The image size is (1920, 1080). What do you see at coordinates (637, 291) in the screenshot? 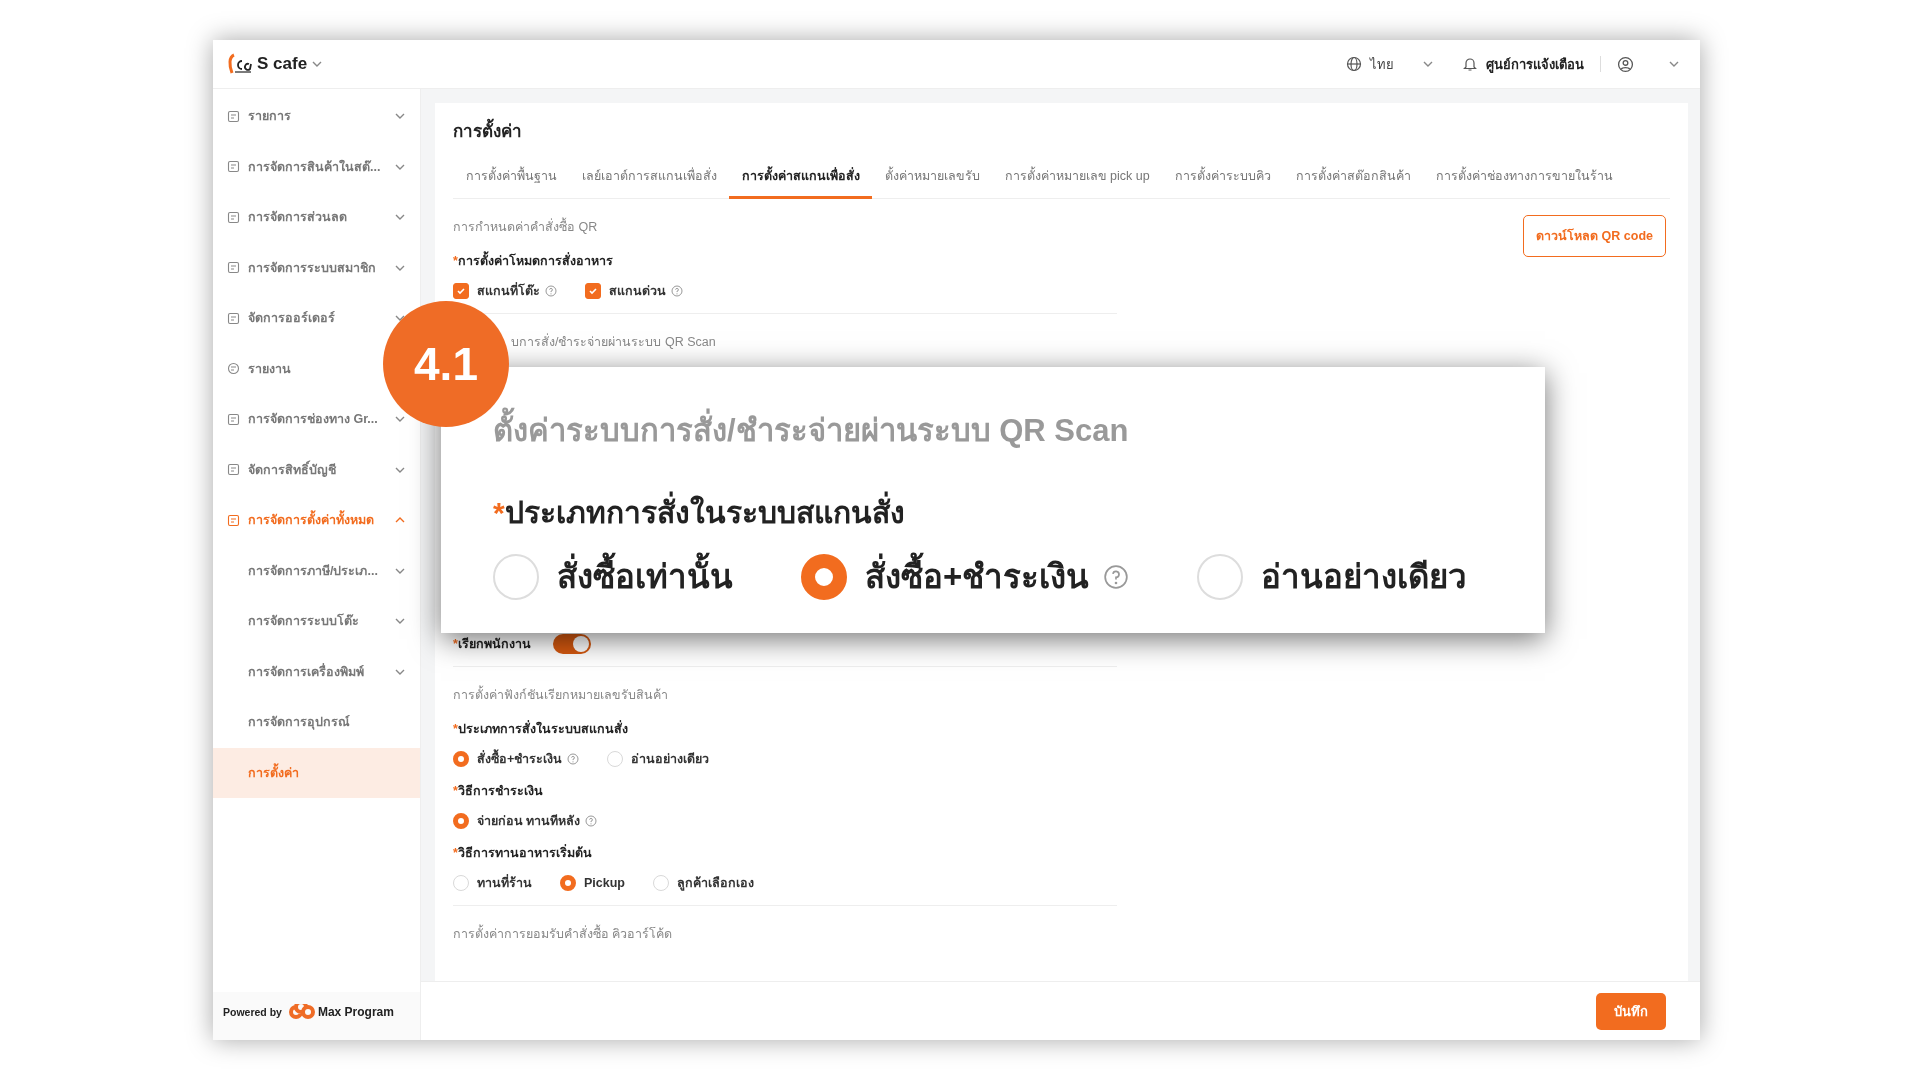
I see `option-label: สแกนด่วน` at bounding box center [637, 291].